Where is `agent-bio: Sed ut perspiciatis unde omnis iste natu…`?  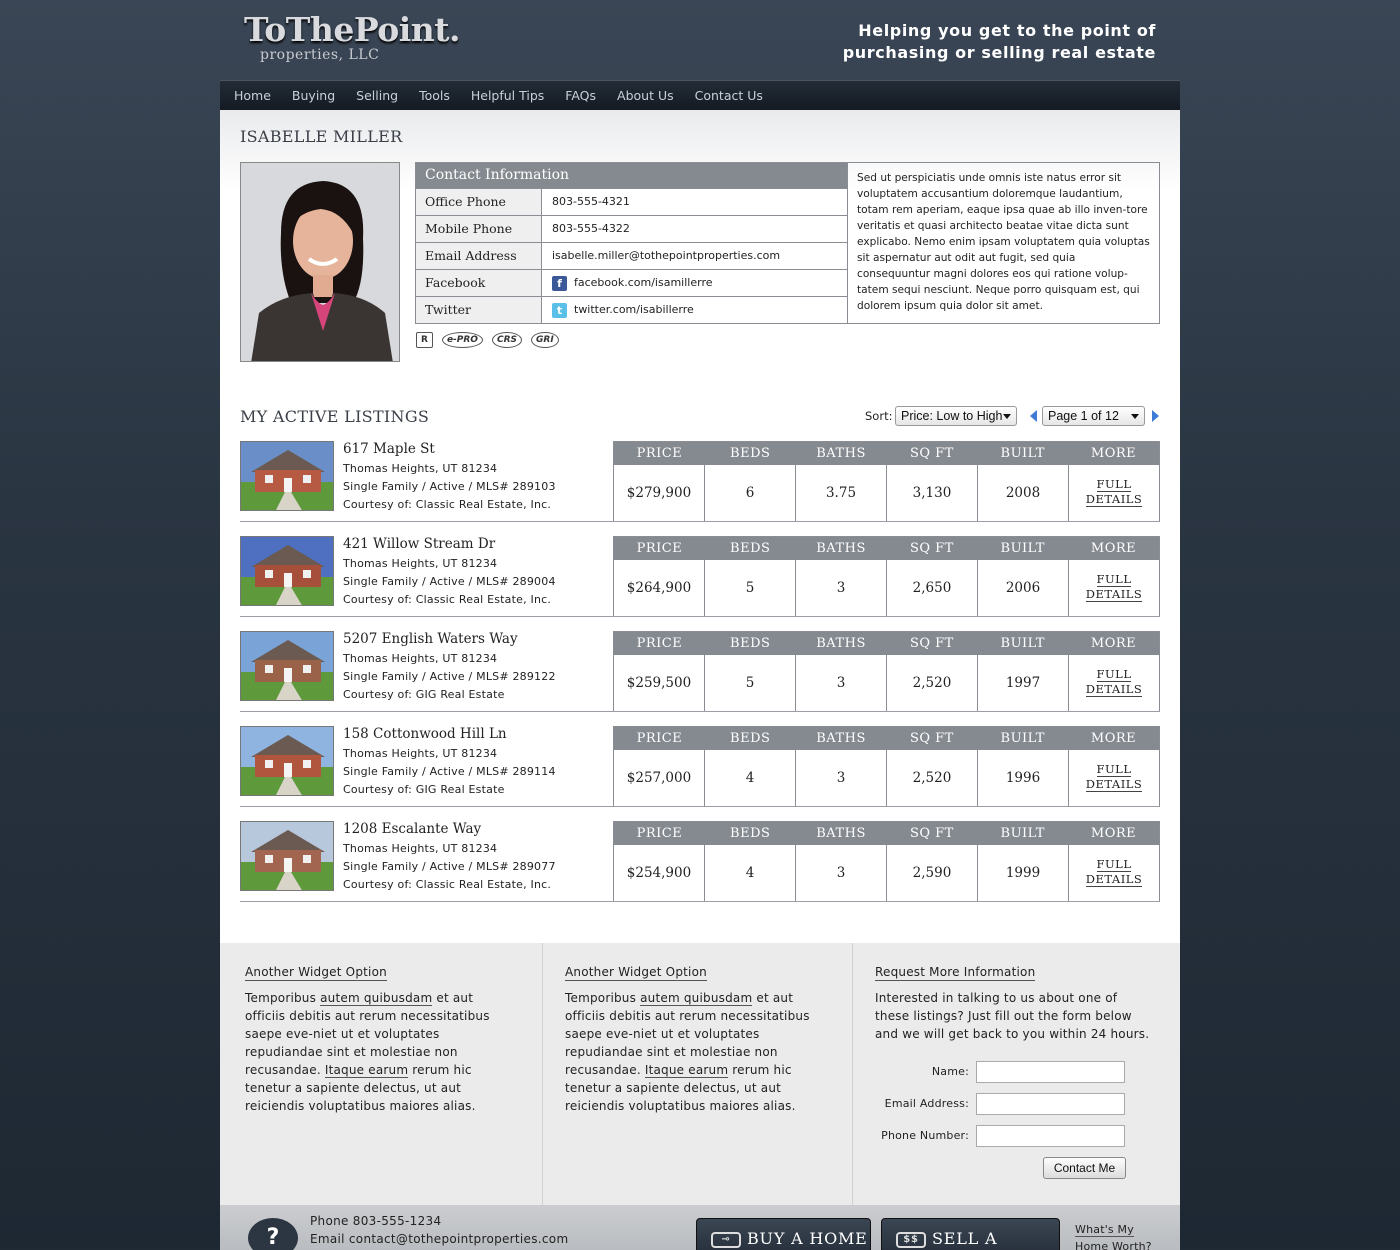
agent-bio: Sed ut perspiciatis unde omnis iste natu… is located at coordinates (1003, 243).